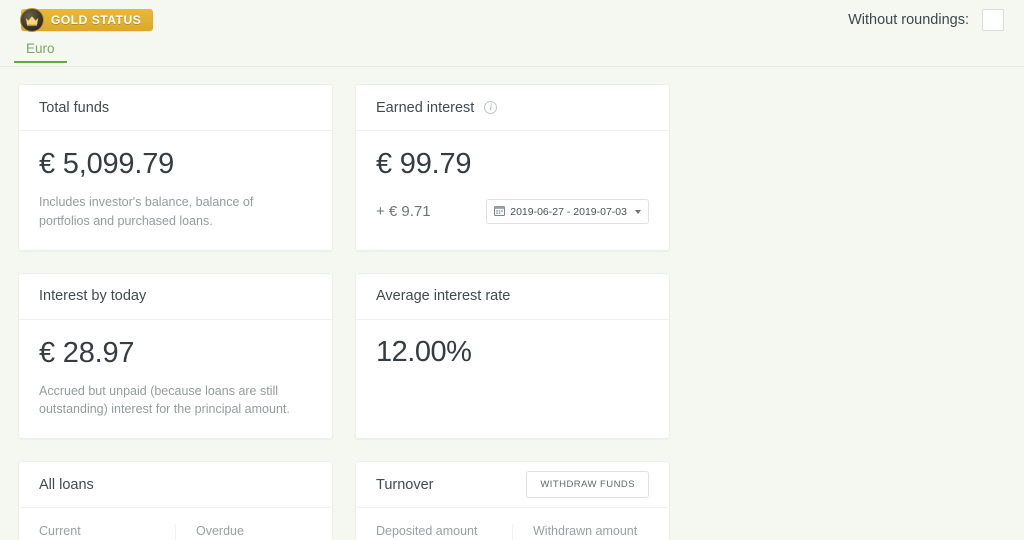  I want to click on earned-interest-footer: + € 9.71 2019-06-27 - 2019-07-03, so click(512, 212).